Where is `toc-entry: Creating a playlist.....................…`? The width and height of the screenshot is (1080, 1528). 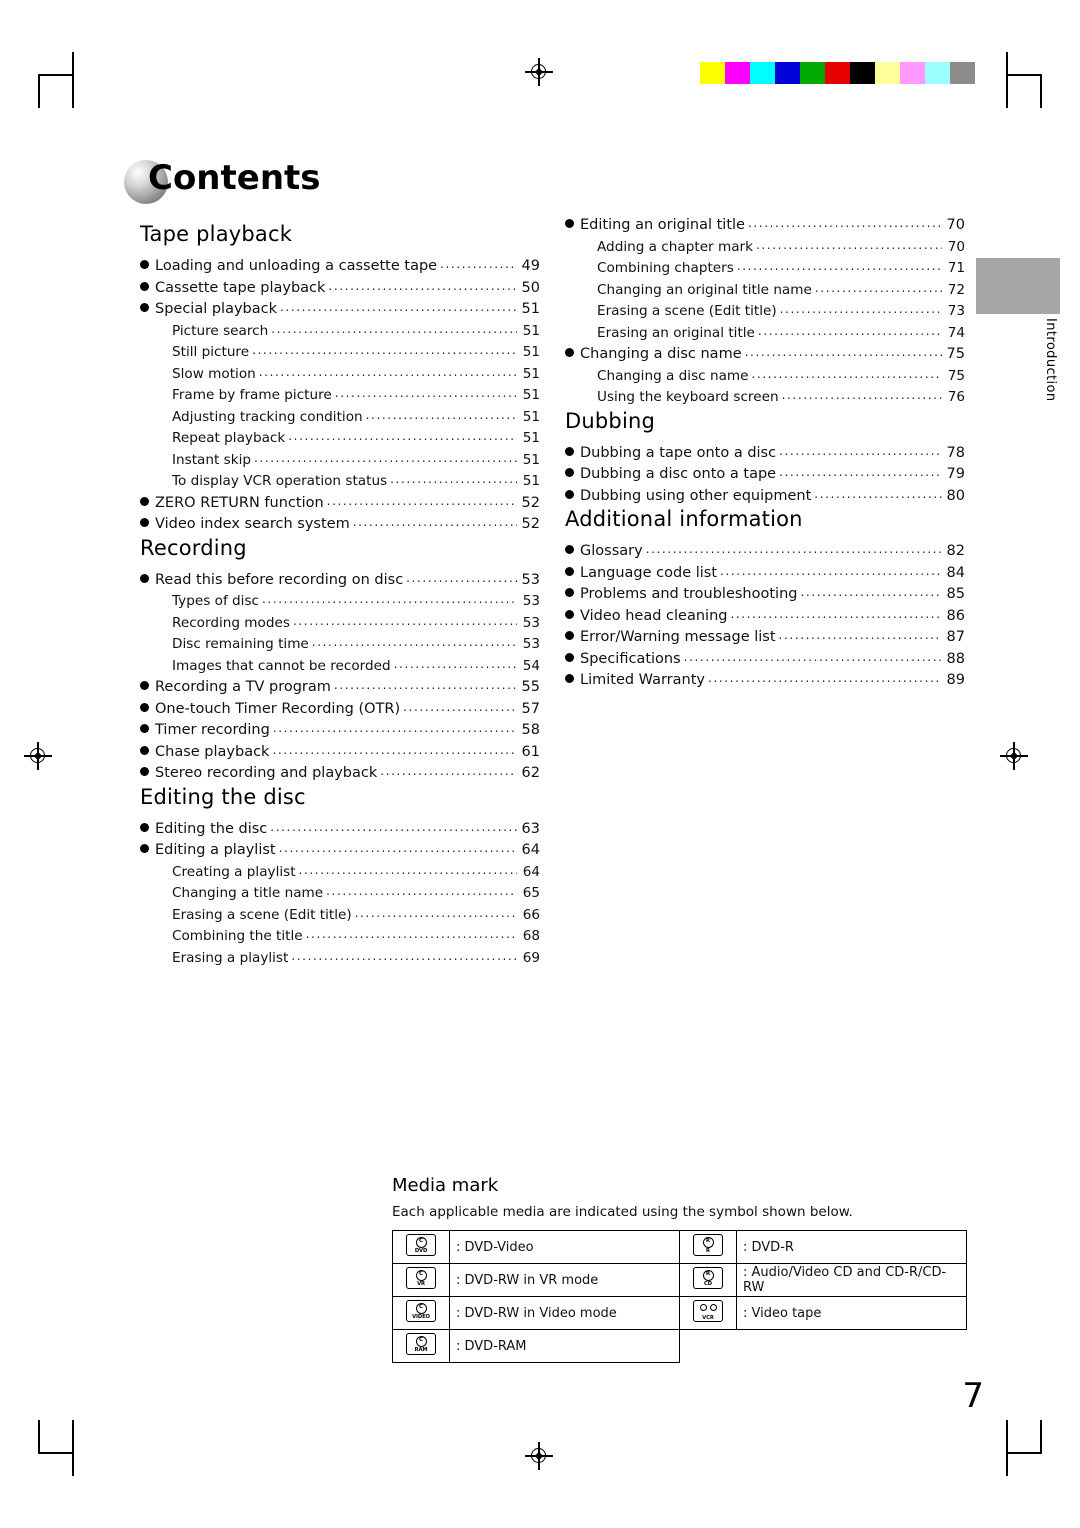 toc-entry: Creating a playlist.....................… is located at coordinates (340, 873).